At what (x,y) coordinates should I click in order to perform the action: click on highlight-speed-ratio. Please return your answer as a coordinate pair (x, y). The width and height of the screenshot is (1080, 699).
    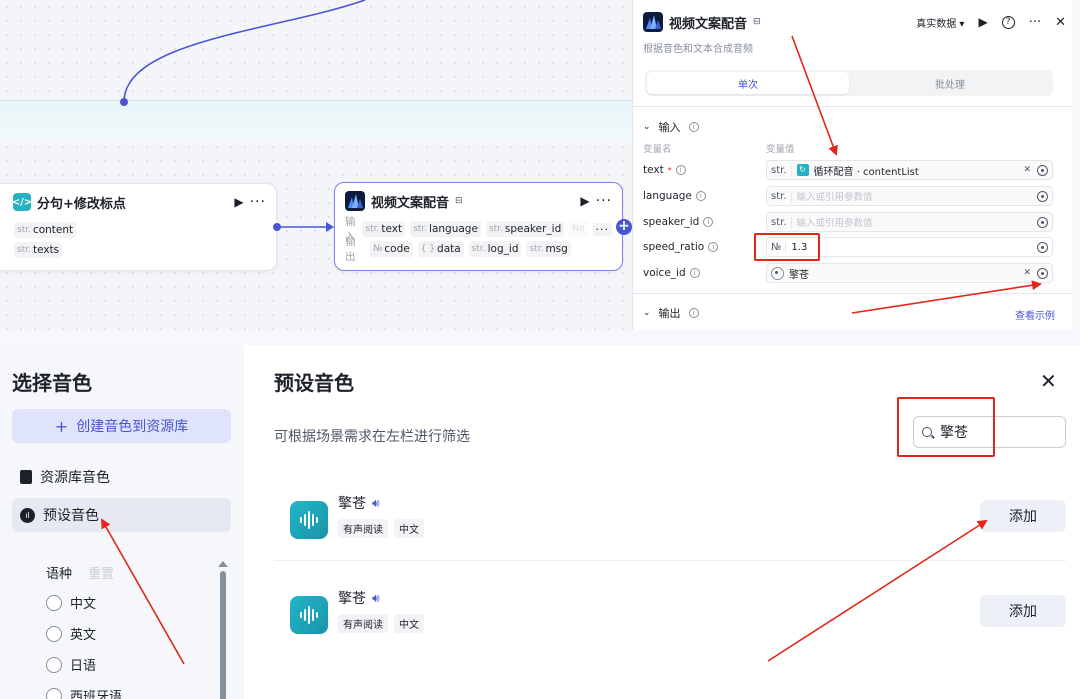
    Looking at the image, I should click on (787, 247).